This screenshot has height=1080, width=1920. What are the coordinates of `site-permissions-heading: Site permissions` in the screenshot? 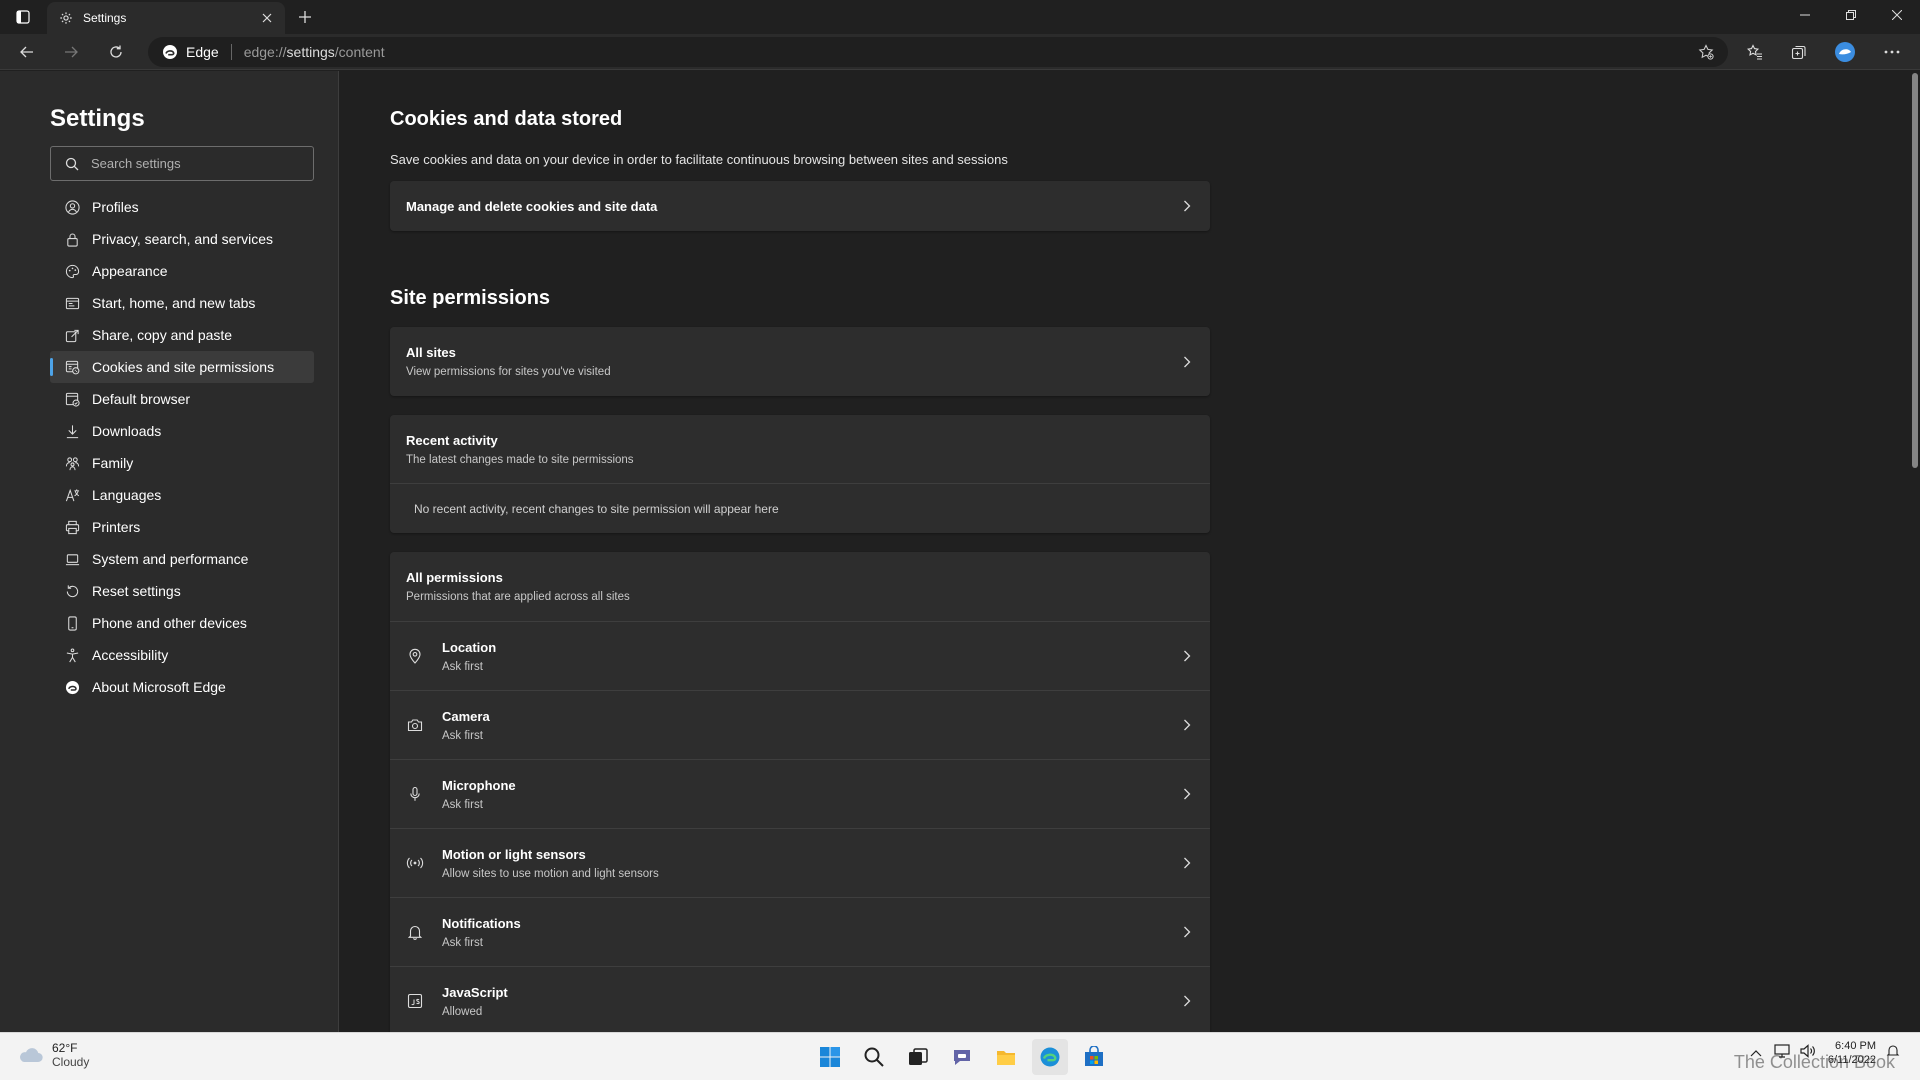 It's located at (470, 298).